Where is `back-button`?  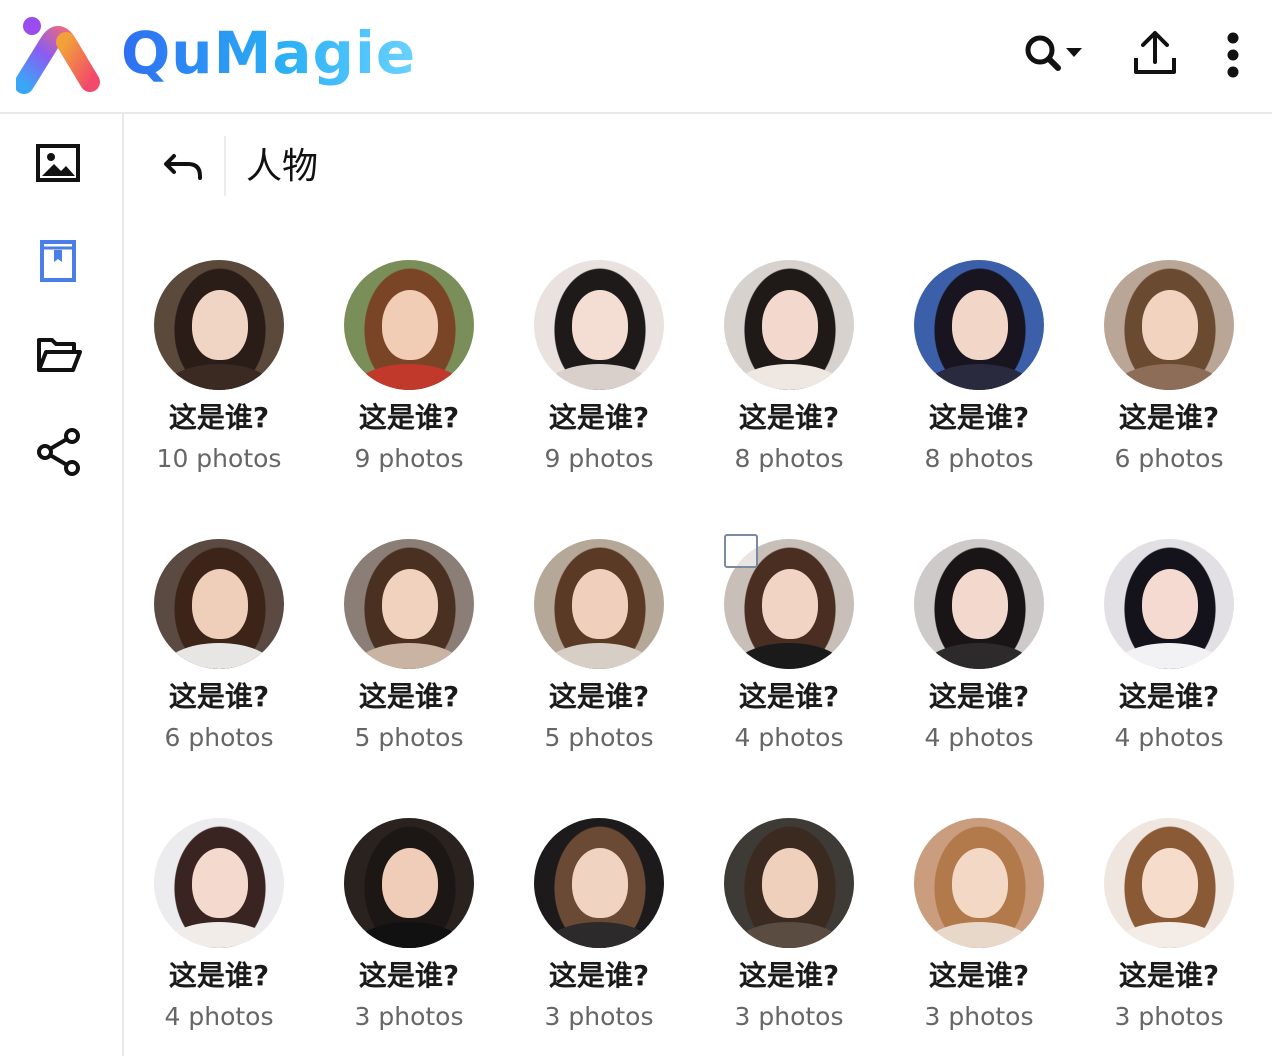
back-button is located at coordinates (183, 167).